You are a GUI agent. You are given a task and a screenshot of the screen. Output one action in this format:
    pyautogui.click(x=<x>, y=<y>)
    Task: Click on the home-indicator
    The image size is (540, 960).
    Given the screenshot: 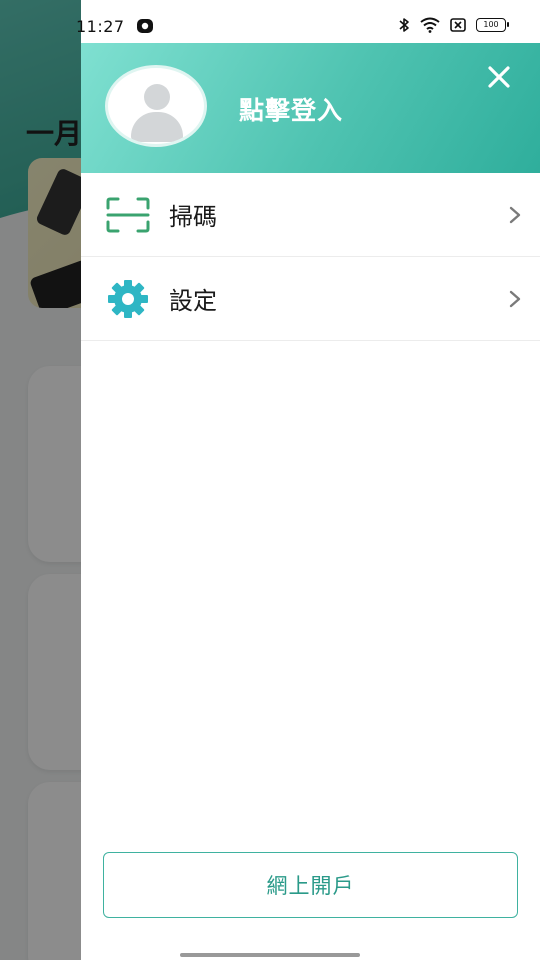 What is the action you would take?
    pyautogui.click(x=270, y=955)
    